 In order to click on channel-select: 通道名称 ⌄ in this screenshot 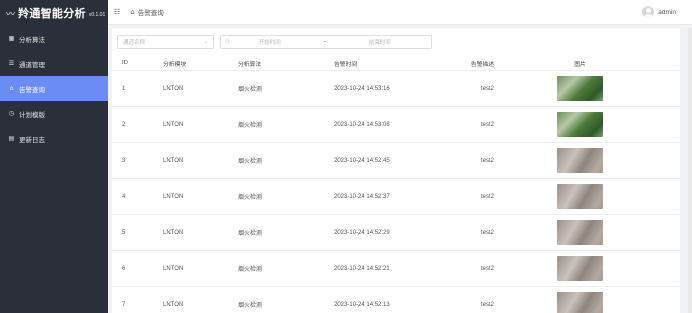, I will do `click(165, 42)`.